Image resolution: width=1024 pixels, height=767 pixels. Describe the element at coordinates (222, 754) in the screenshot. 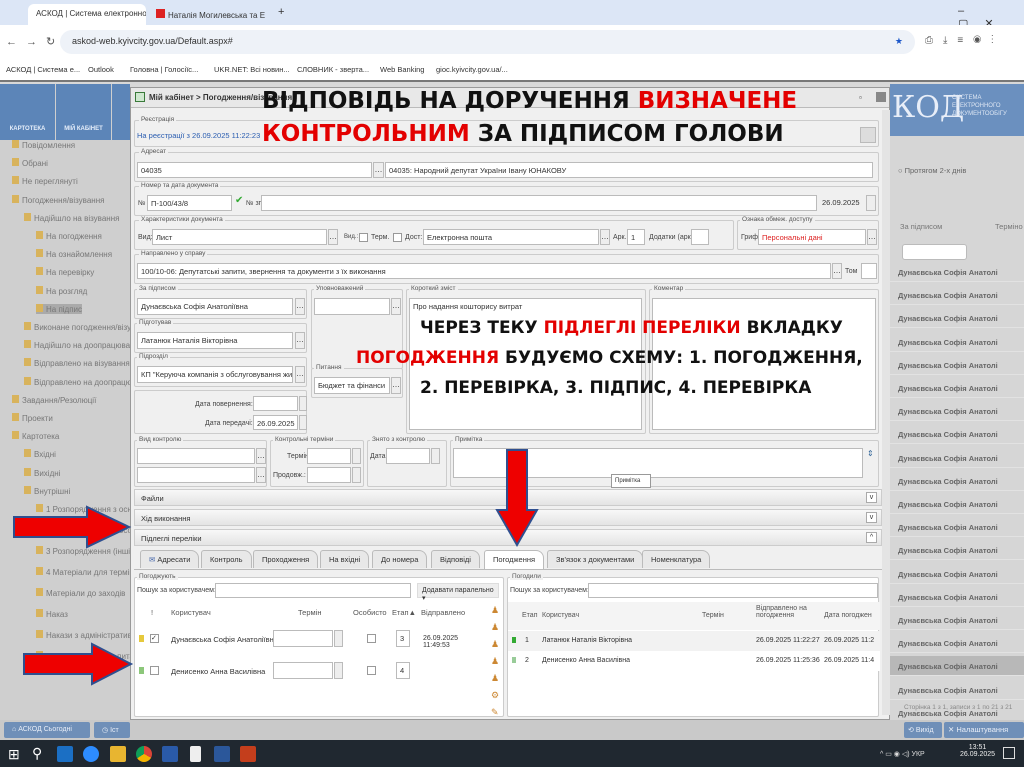

I see `word-icon` at that location.